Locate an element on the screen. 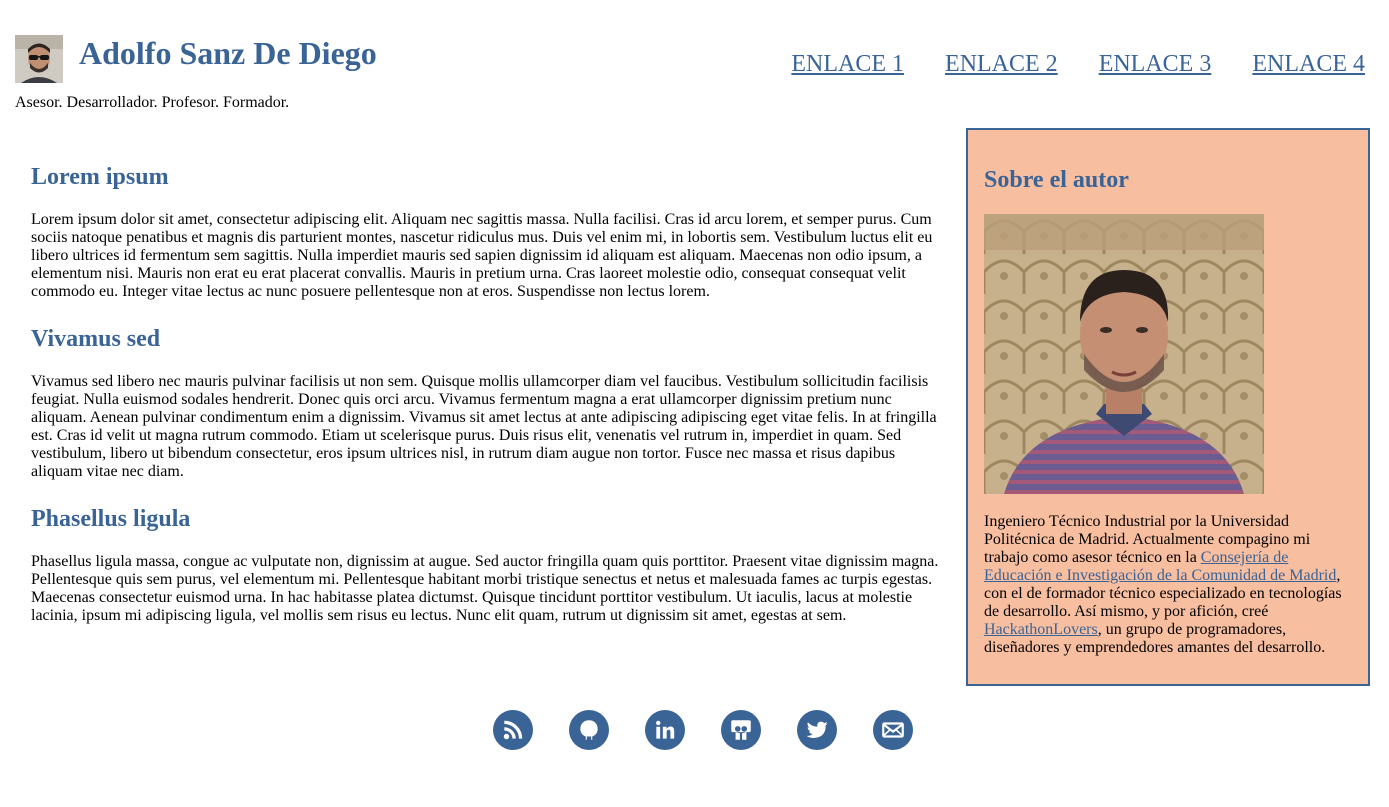 Image resolution: width=1389 pixels, height=807 pixels. section-heading: Vivamus sed is located at coordinates (96, 339).